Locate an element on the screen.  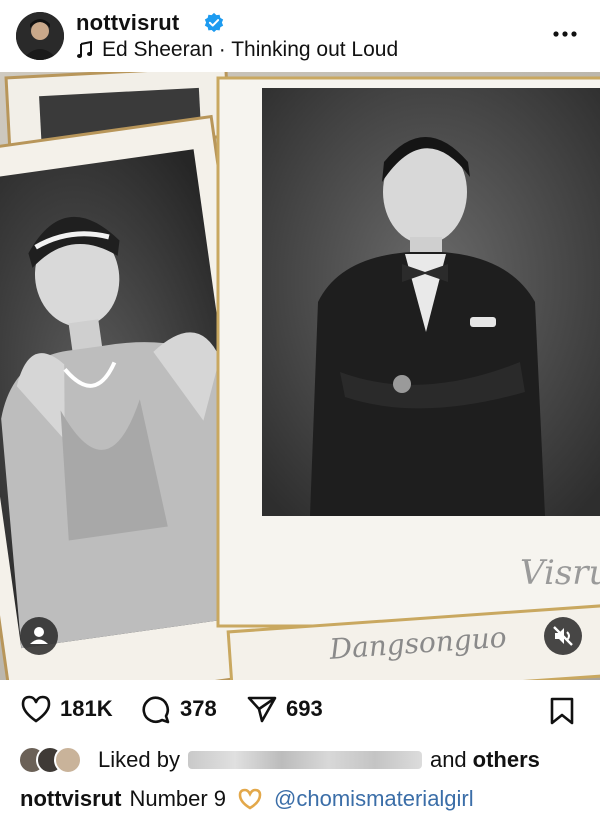
music-track: Ed Sheeran · Thinking out Loud is located at coordinates (237, 50).